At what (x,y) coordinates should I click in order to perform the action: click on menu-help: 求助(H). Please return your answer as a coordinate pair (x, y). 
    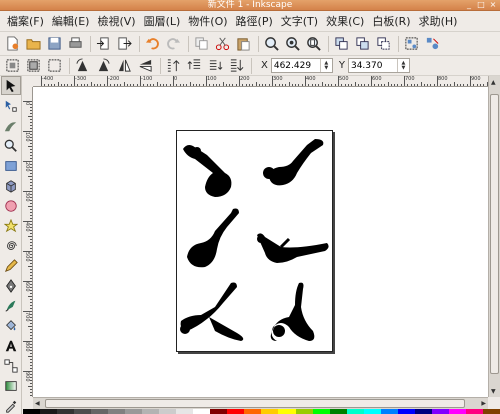
    Looking at the image, I should click on (438, 21).